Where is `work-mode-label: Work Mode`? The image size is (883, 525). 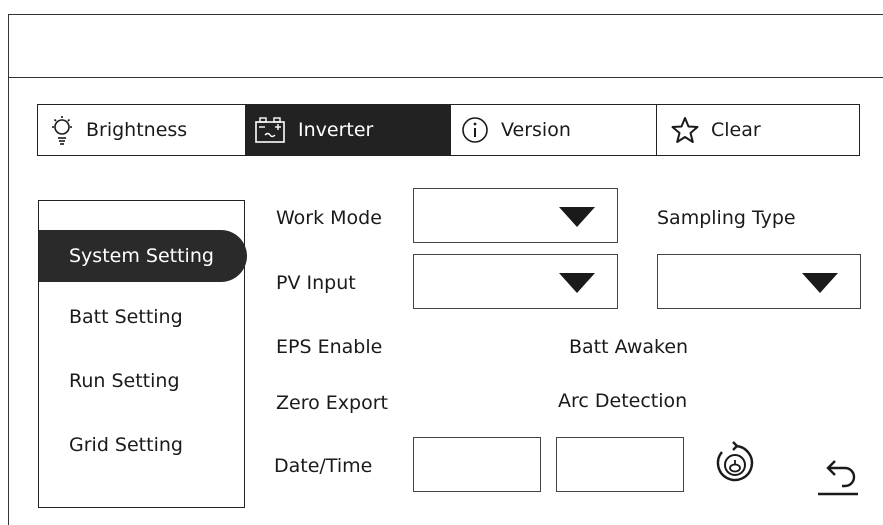 work-mode-label: Work Mode is located at coordinates (329, 218).